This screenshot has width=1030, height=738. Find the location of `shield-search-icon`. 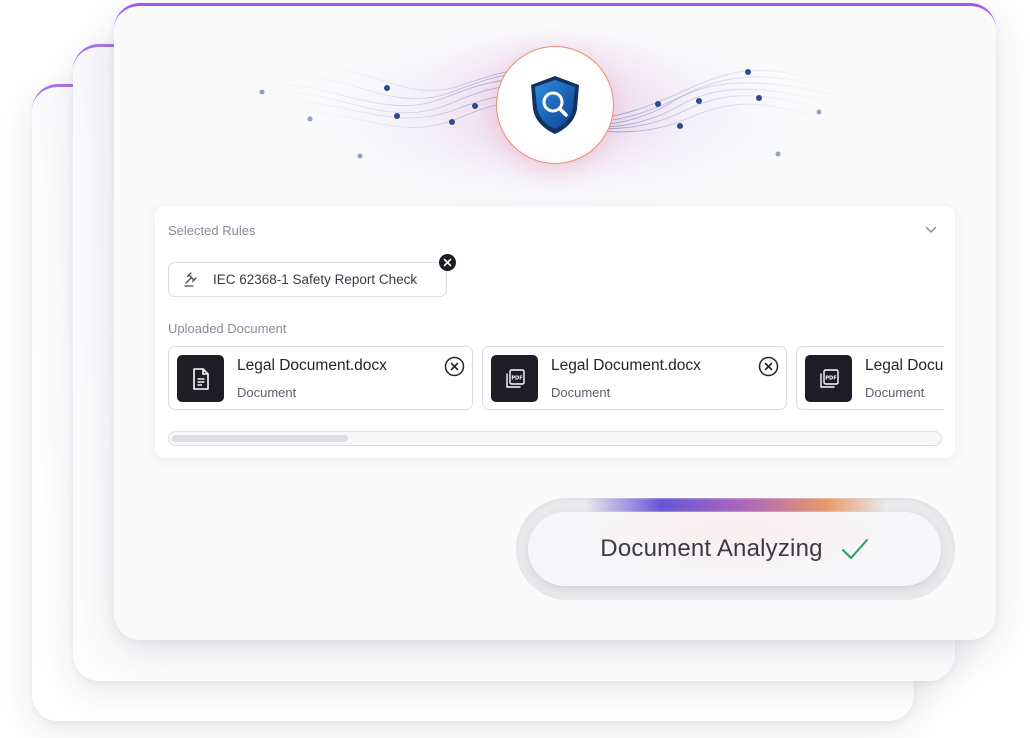

shield-search-icon is located at coordinates (555, 105).